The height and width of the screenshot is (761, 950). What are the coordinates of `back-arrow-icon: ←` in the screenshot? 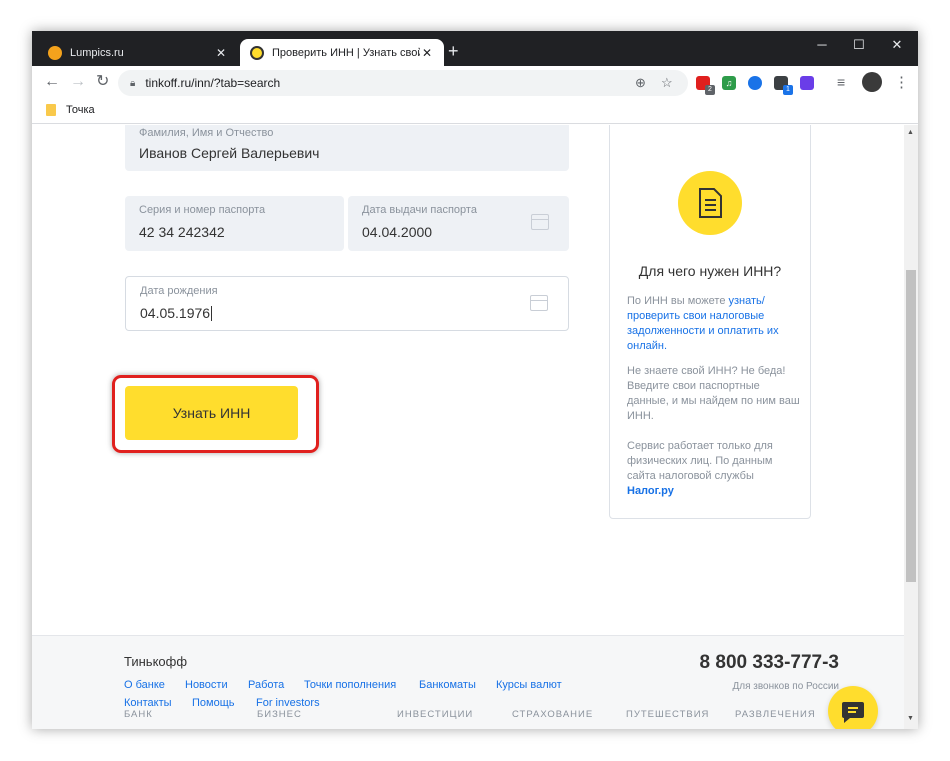 It's located at (52, 82).